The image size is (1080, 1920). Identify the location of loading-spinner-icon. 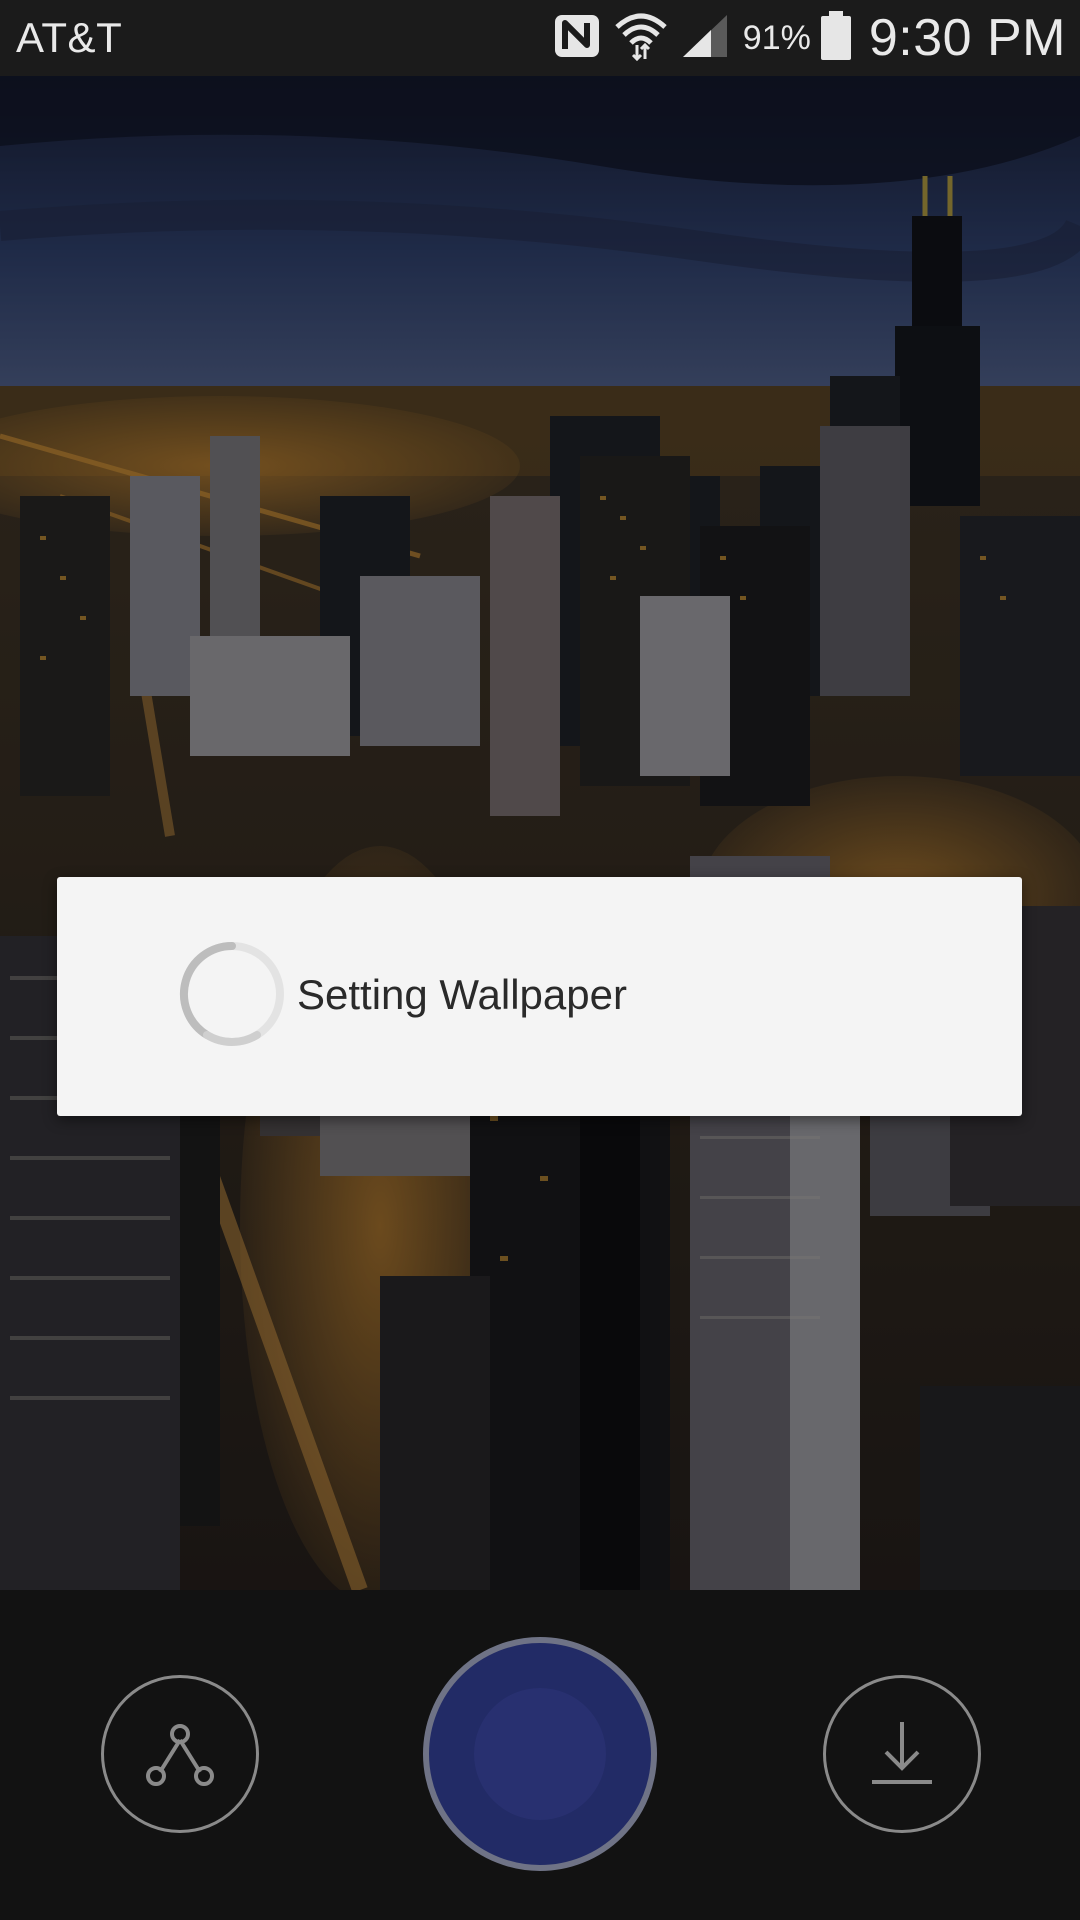
(232, 994).